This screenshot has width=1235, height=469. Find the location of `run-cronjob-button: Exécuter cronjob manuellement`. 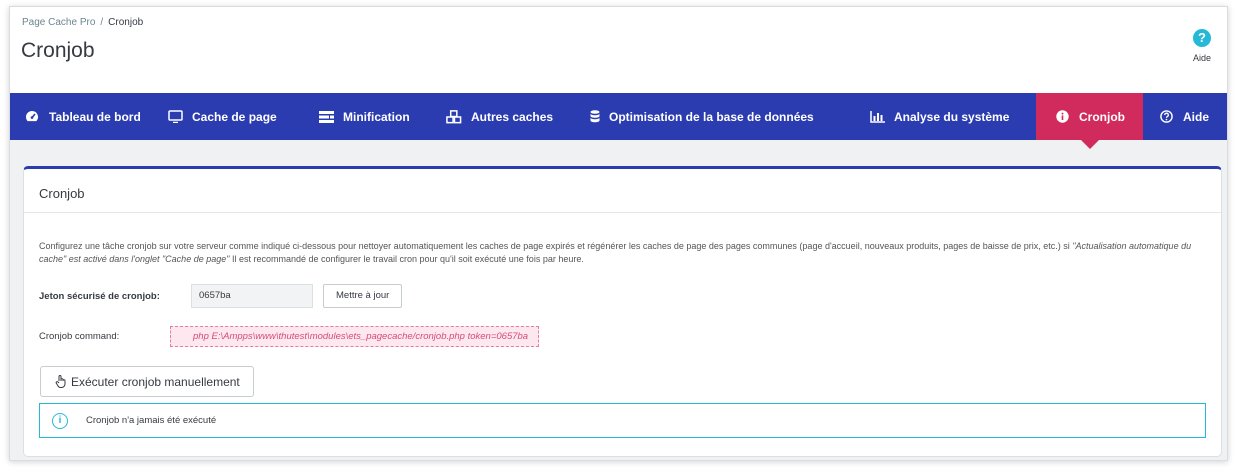

run-cronjob-button: Exécuter cronjob manuellement is located at coordinates (147, 381).